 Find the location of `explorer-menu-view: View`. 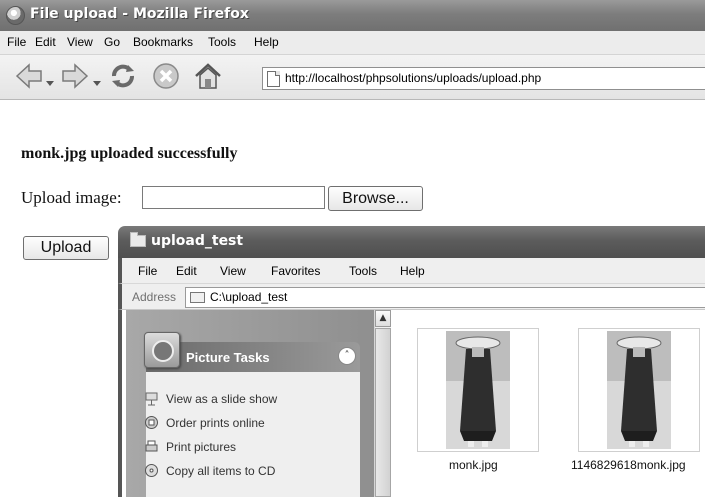

explorer-menu-view: View is located at coordinates (233, 271).